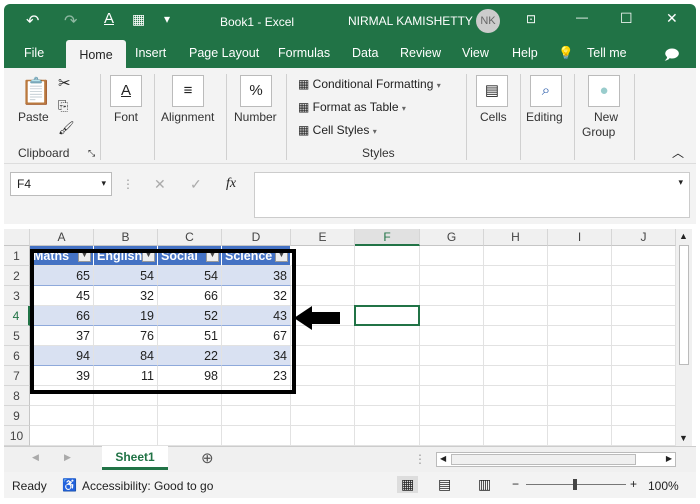 This screenshot has height=504, width=700. I want to click on maximize-button: ☐, so click(626, 18).